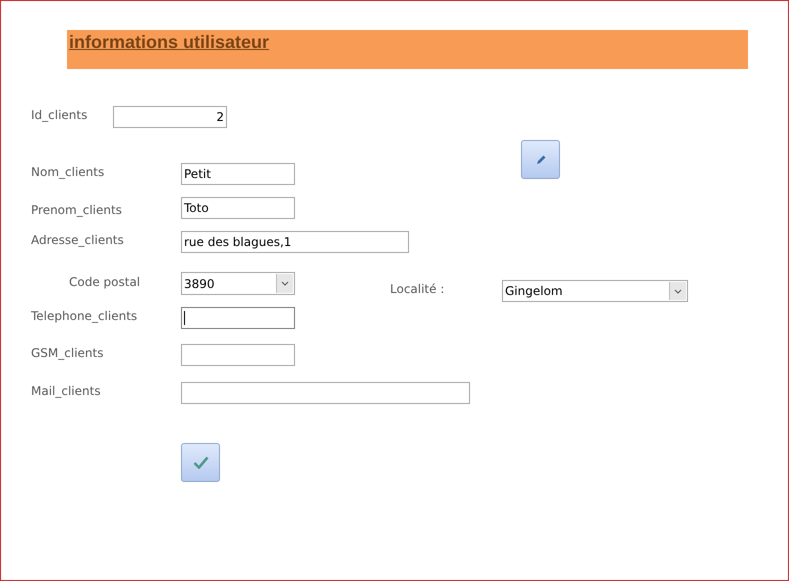 The height and width of the screenshot is (581, 789). Describe the element at coordinates (67, 172) in the screenshot. I see `field-label: Nom_clients` at that location.